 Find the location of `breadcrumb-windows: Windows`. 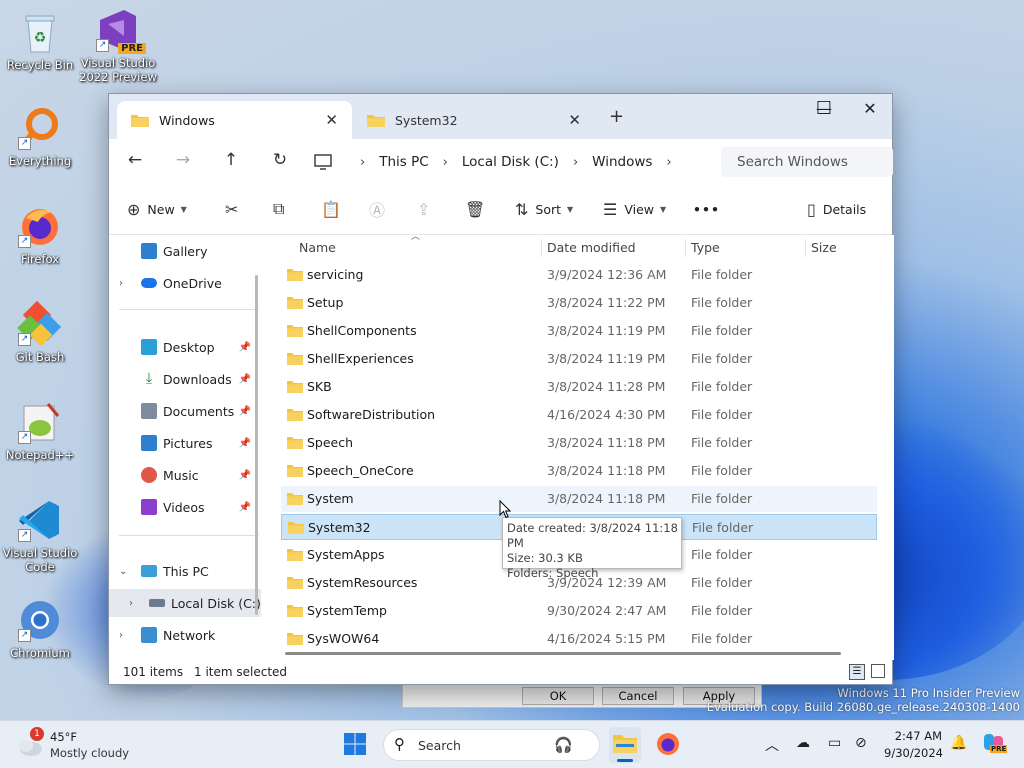

breadcrumb-windows: Windows is located at coordinates (622, 162).